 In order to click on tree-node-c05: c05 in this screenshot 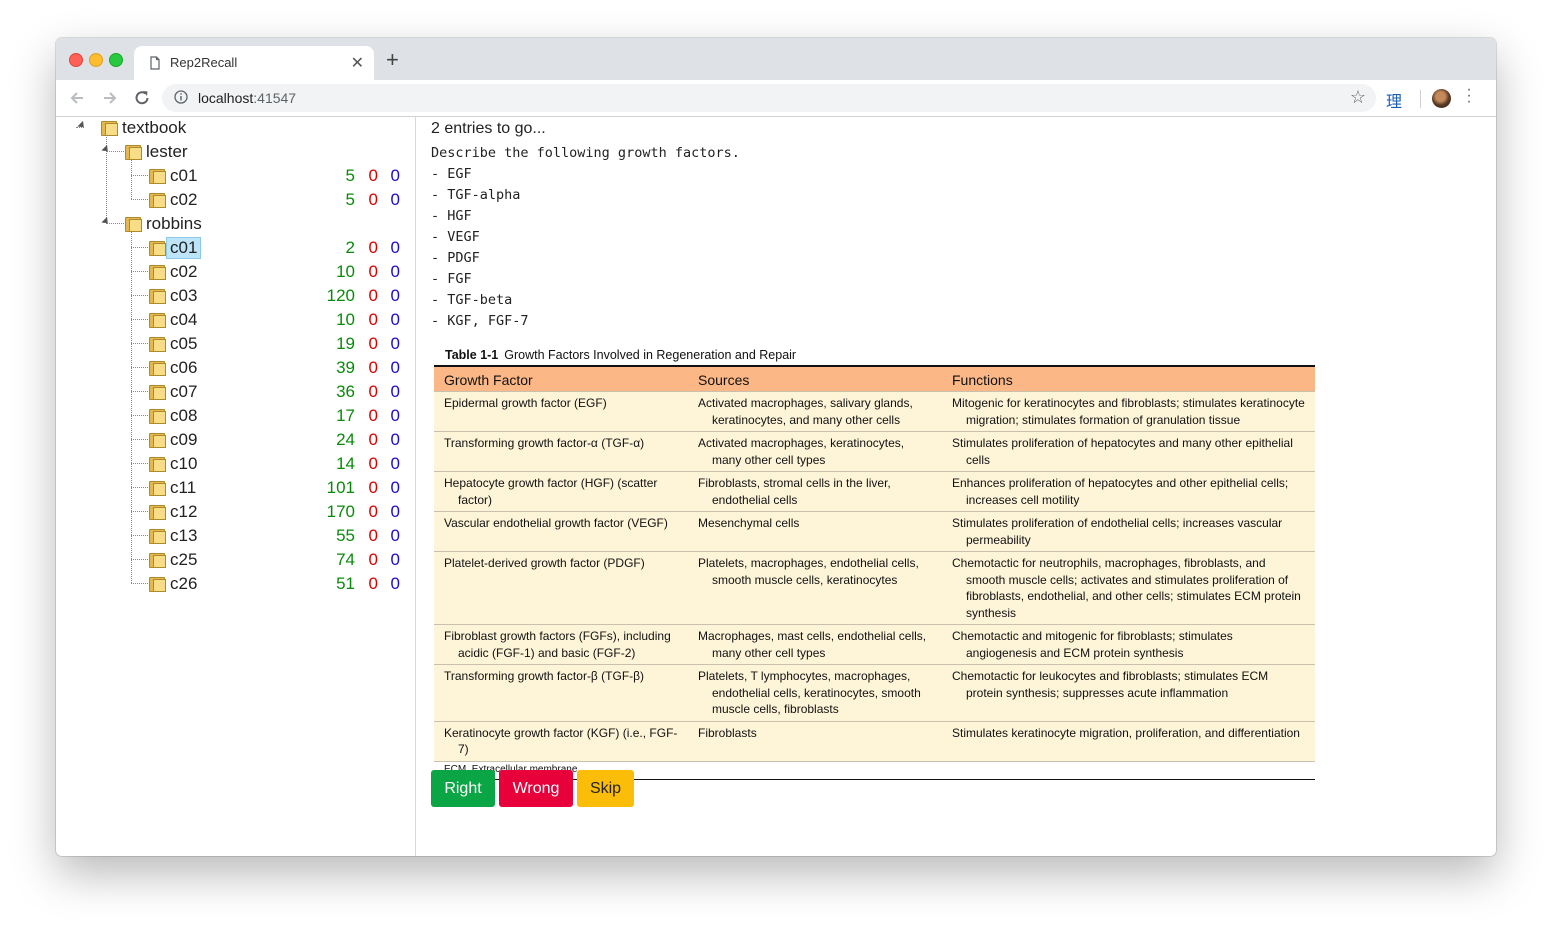, I will do `click(183, 344)`.